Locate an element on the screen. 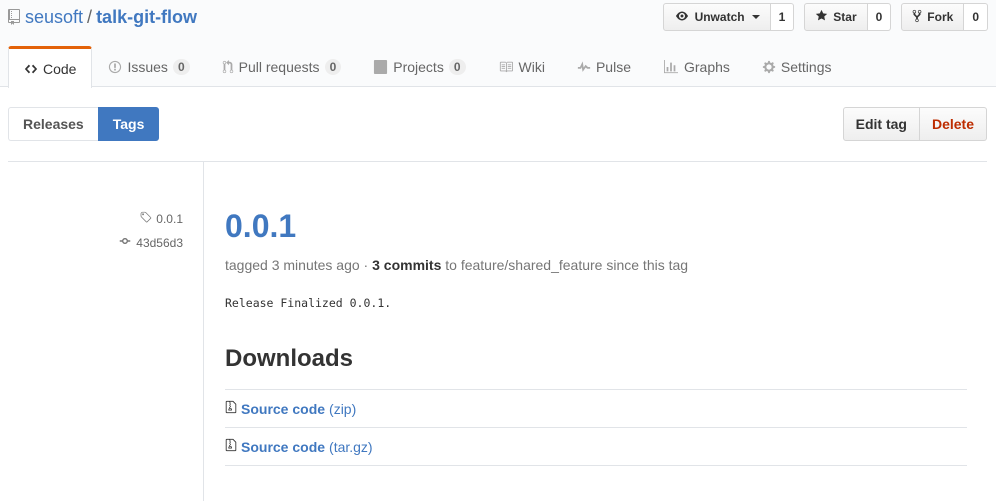  tab-graphs: Graphs is located at coordinates (696, 66).